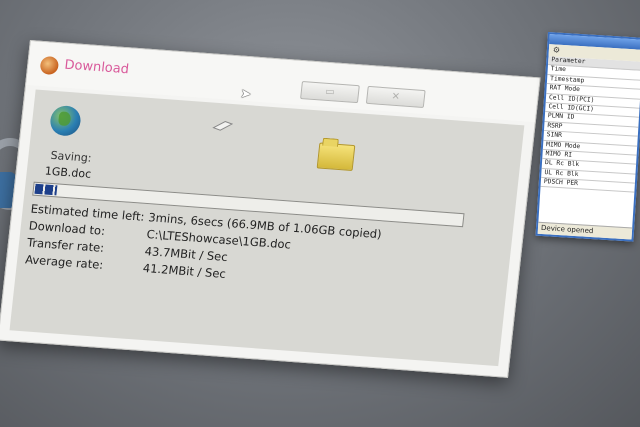  What do you see at coordinates (49, 65) in the screenshot?
I see `app-icon` at bounding box center [49, 65].